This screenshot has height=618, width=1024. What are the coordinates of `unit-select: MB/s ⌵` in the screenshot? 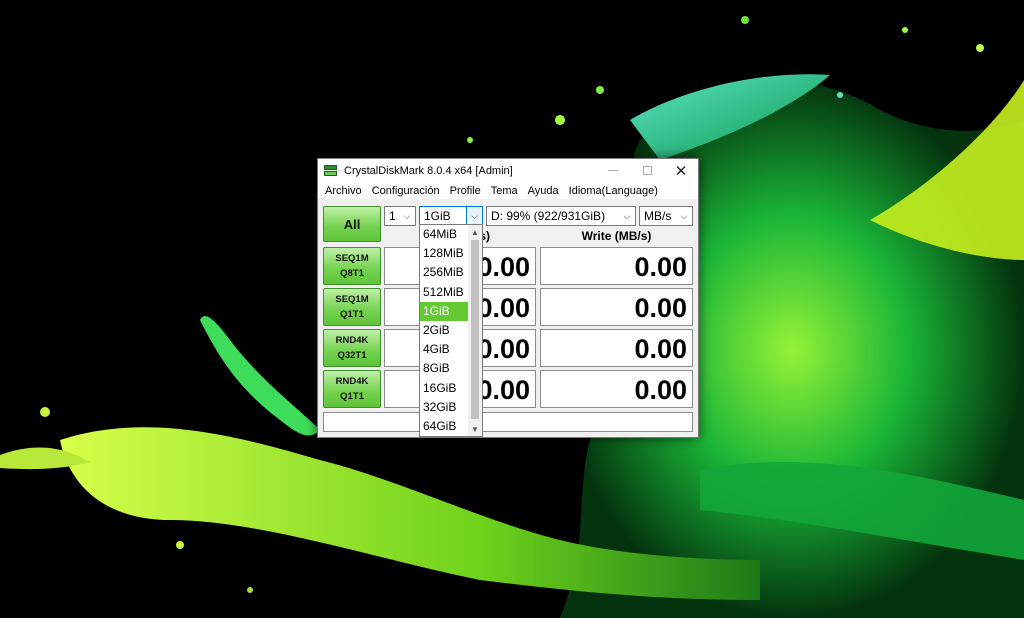 It's located at (666, 216).